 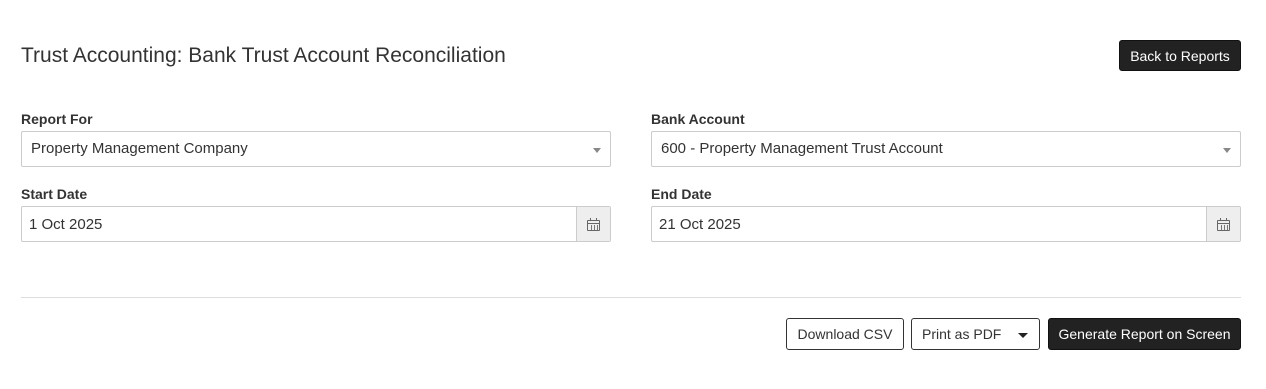 I want to click on print-pdf-button: Print as PDF, so click(x=975, y=334).